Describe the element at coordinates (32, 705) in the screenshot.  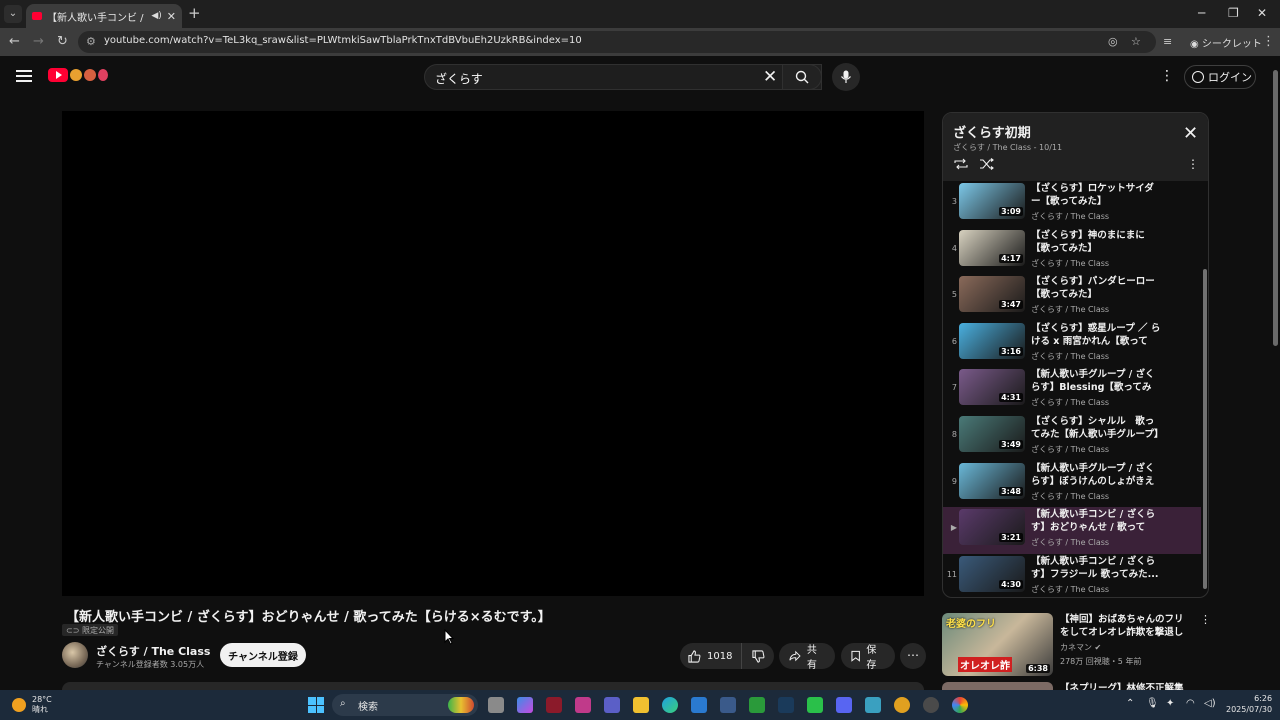
I see `weather-widget: 28°C 晴れ` at that location.